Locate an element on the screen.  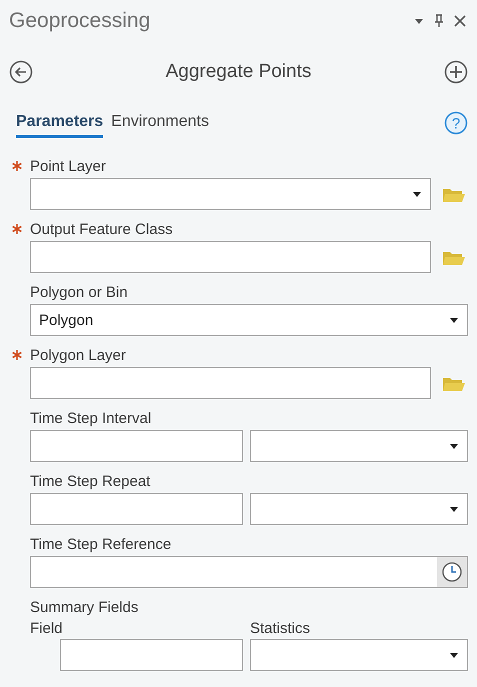
parameter-label: Output Feature Class is located at coordinates (101, 229).